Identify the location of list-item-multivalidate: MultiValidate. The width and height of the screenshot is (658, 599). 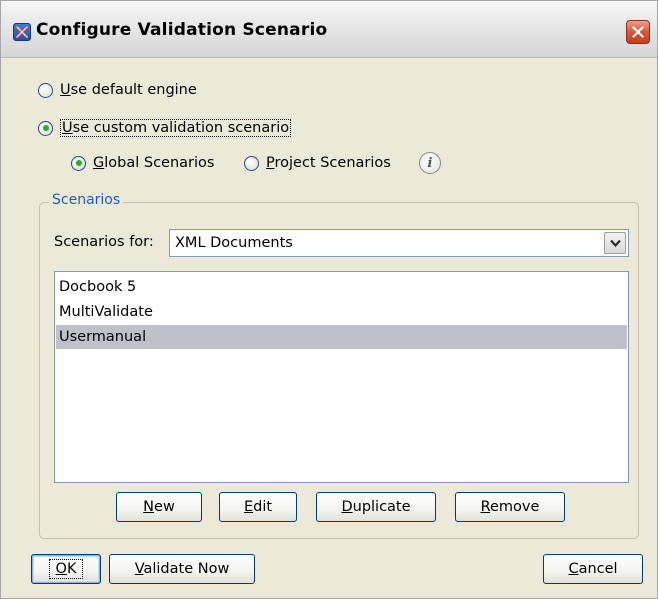
(341, 312).